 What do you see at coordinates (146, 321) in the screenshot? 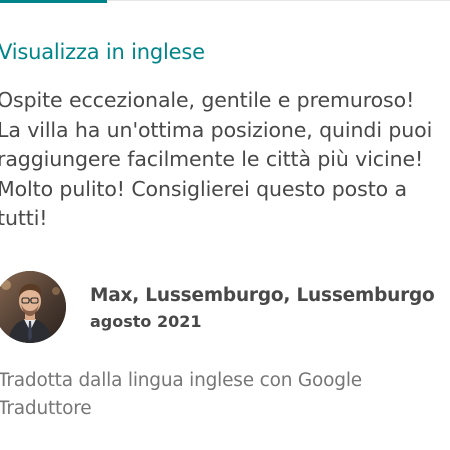
I see `review-date: agosto 2021` at bounding box center [146, 321].